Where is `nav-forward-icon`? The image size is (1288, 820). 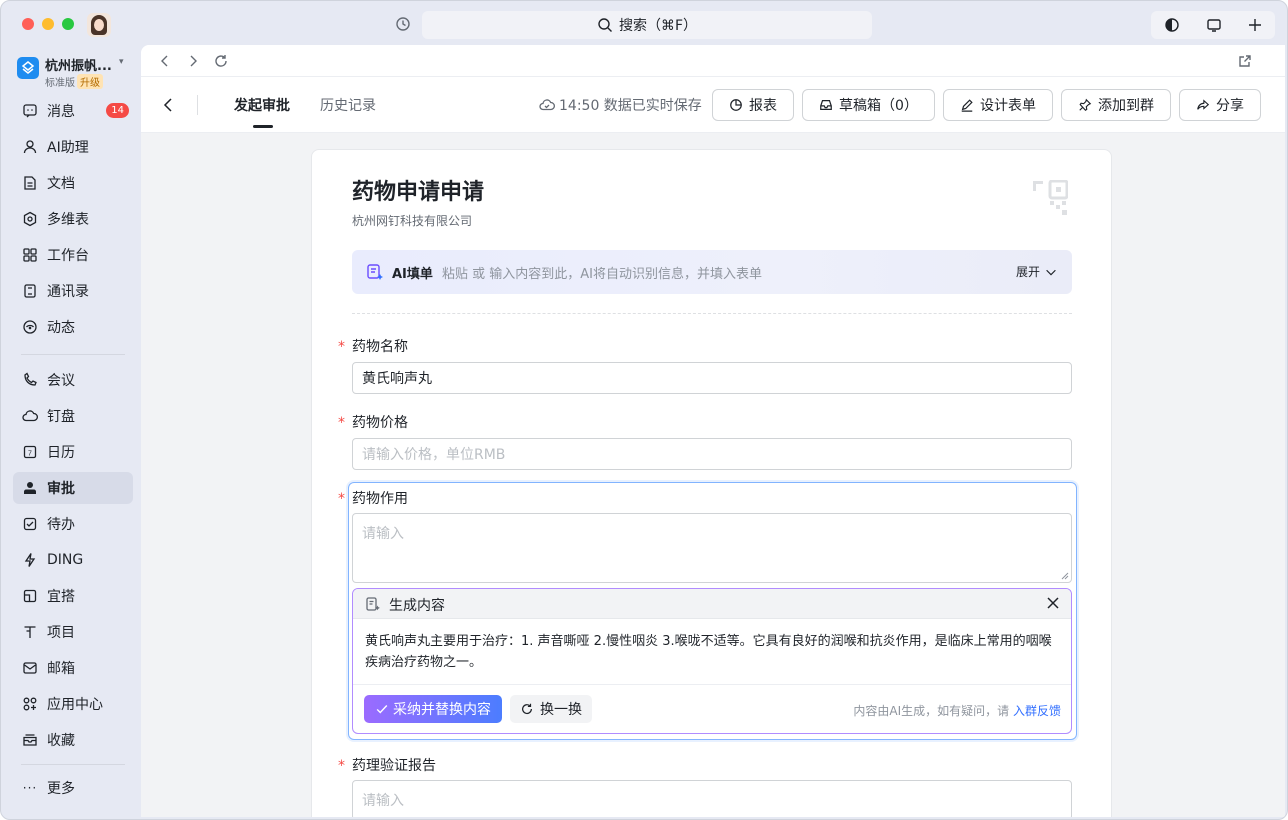 nav-forward-icon is located at coordinates (193, 61).